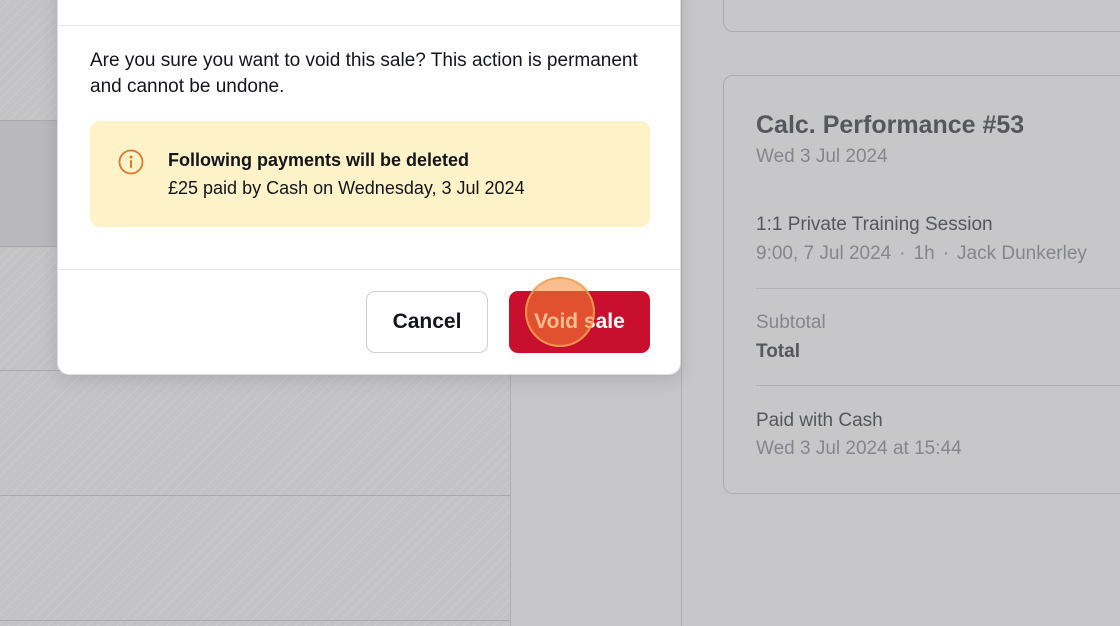  I want to click on dialog-footer-divider, so click(369, 269).